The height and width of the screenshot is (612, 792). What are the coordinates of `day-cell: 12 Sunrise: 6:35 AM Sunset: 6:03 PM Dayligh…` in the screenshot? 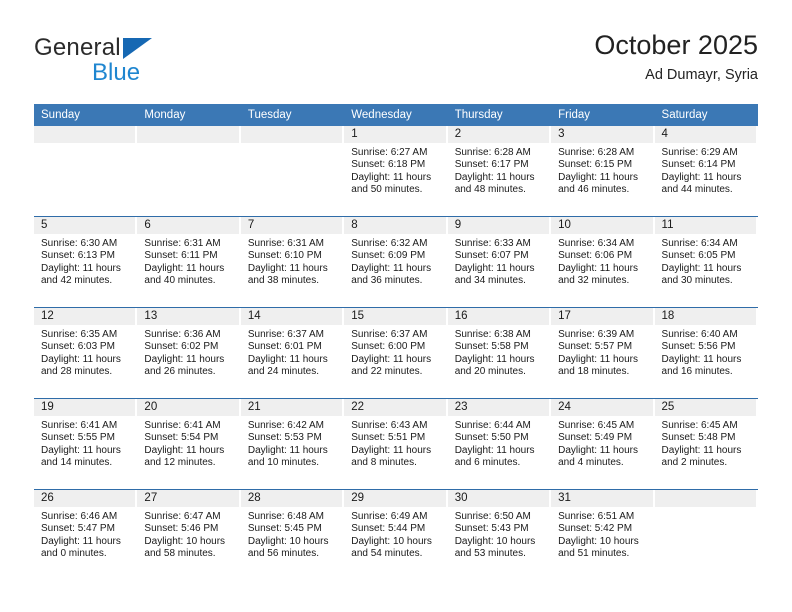 It's located at (86, 353).